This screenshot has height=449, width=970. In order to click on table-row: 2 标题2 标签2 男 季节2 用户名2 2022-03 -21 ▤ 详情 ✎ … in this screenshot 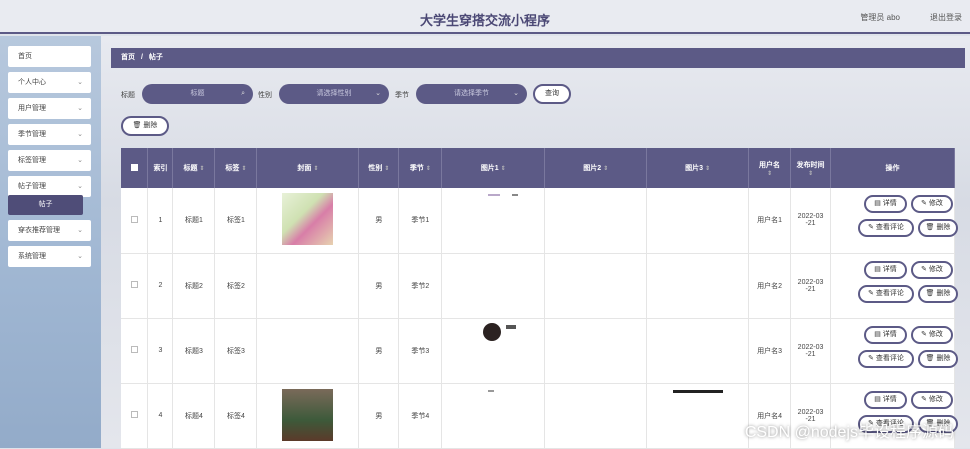, I will do `click(540, 286)`.